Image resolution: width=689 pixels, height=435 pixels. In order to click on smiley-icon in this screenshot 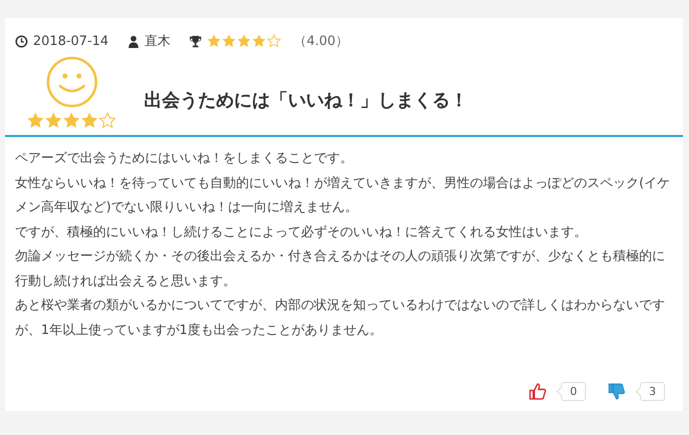, I will do `click(72, 82)`.